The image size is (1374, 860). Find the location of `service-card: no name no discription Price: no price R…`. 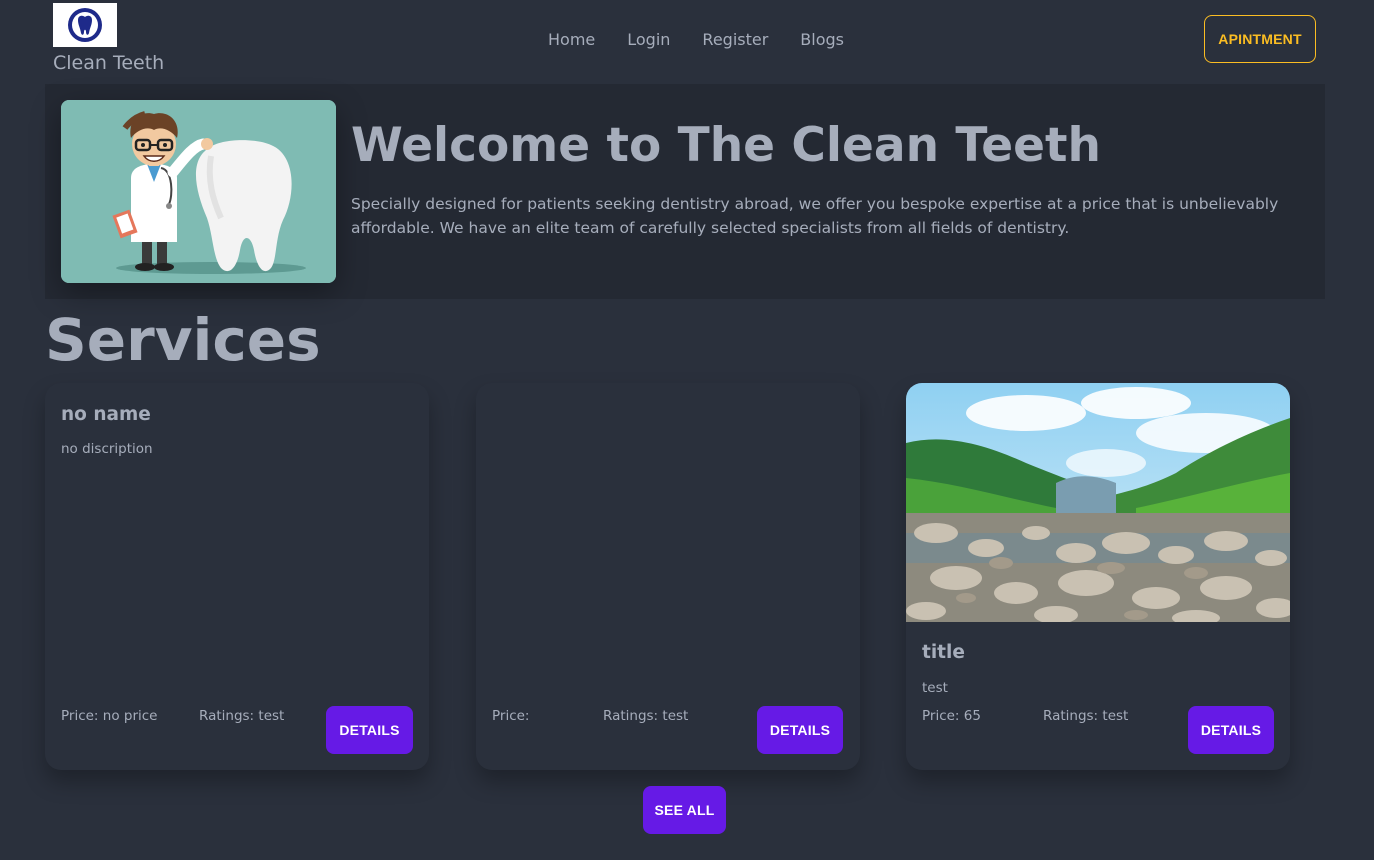

service-card: no name no discription Price: no price R… is located at coordinates (237, 576).